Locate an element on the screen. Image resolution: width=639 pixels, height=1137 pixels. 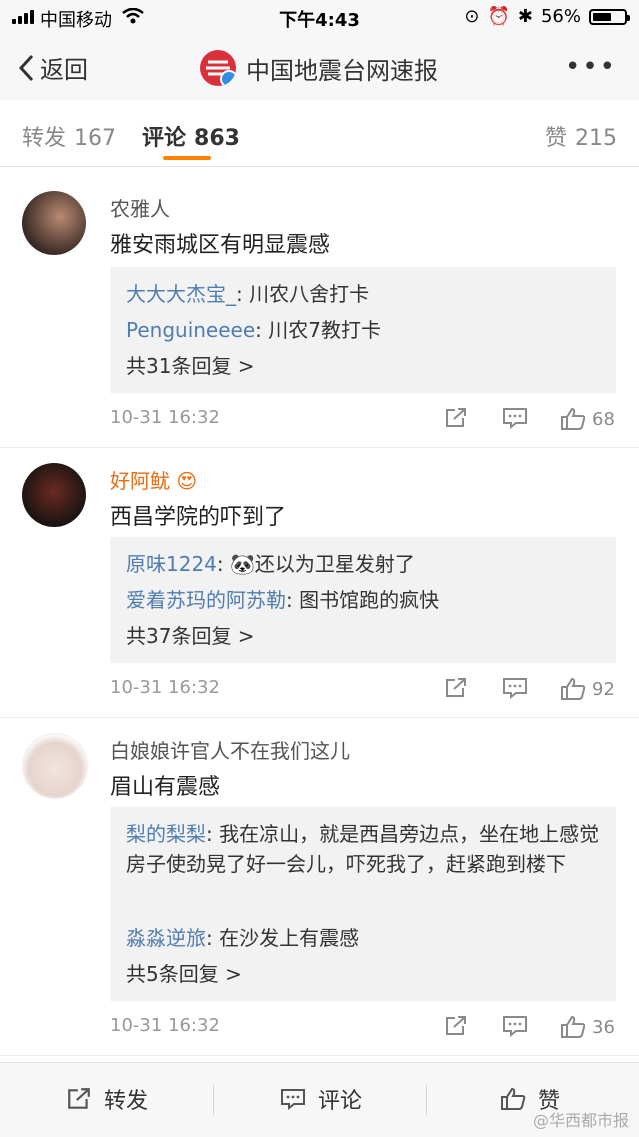
comment-footer: 10-31 16:32 68 is located at coordinates (363, 422).